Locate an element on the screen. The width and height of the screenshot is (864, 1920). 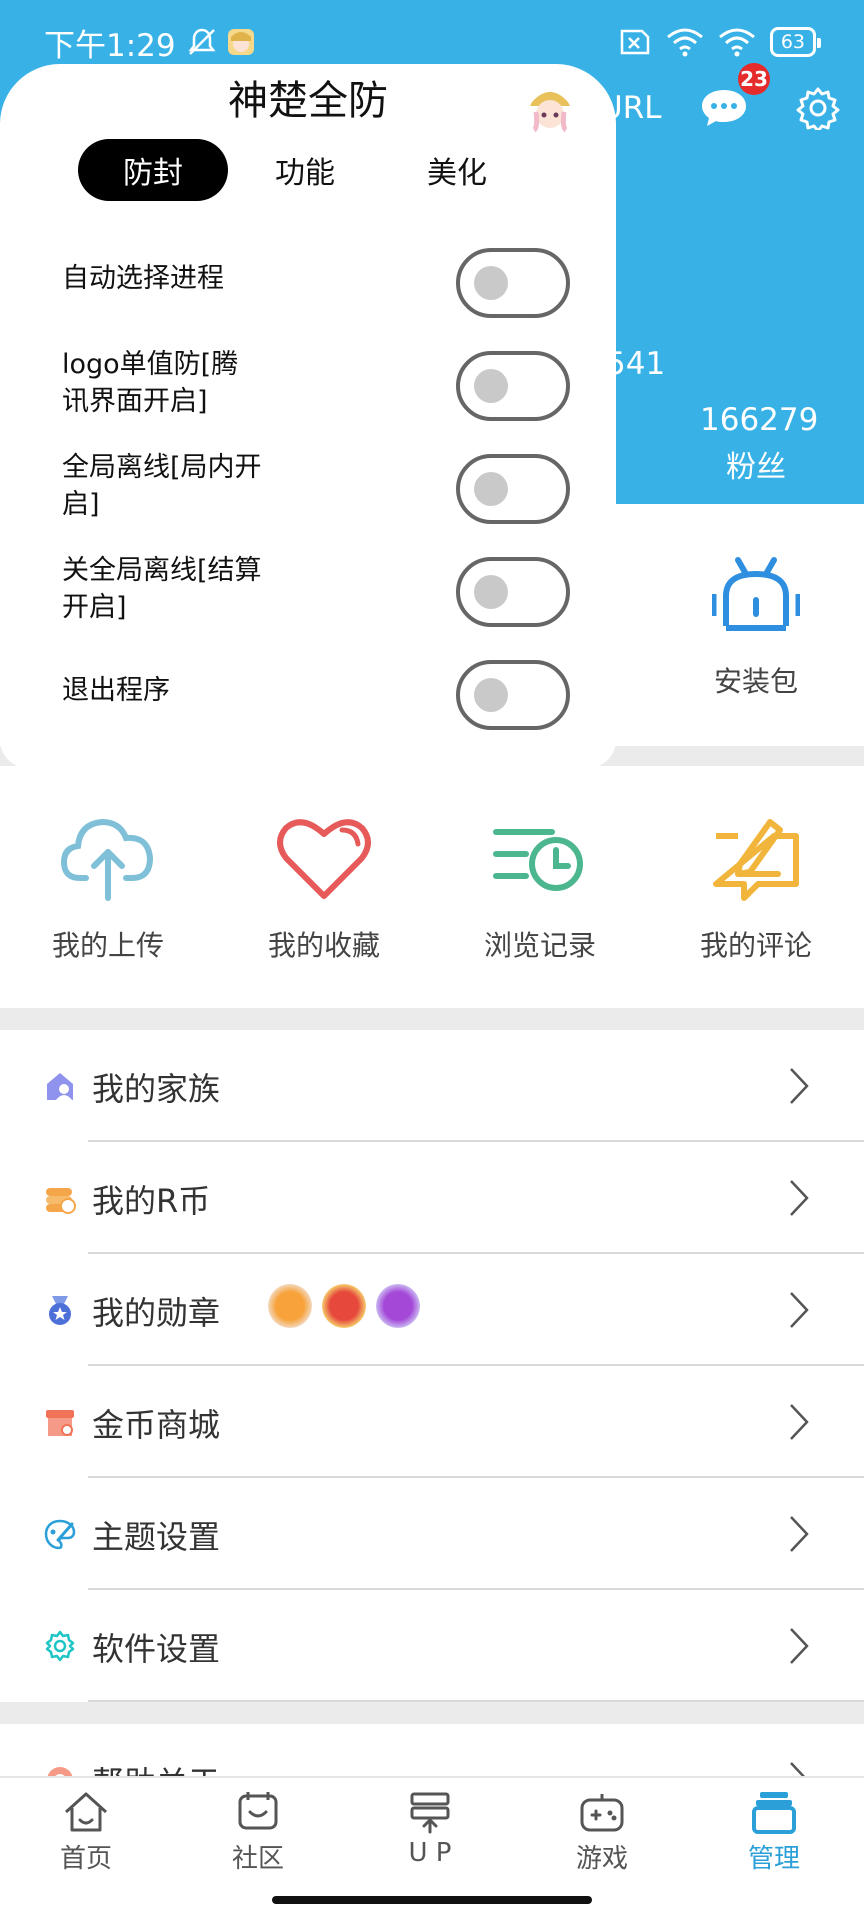
menu-label: 我的勋章 is located at coordinates (156, 1313).